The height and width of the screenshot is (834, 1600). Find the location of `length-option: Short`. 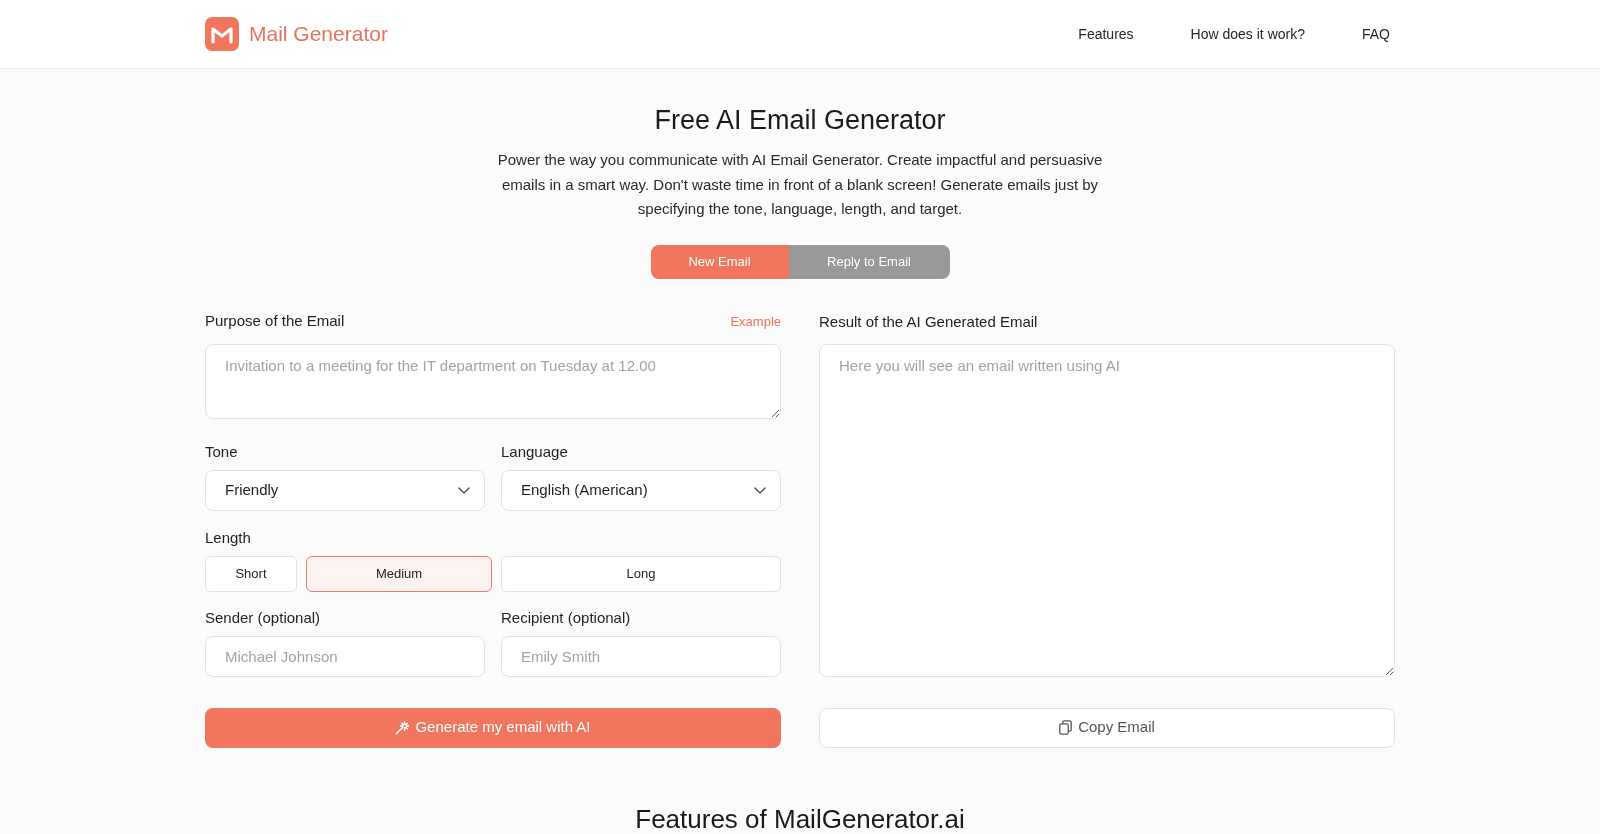

length-option: Short is located at coordinates (251, 573).